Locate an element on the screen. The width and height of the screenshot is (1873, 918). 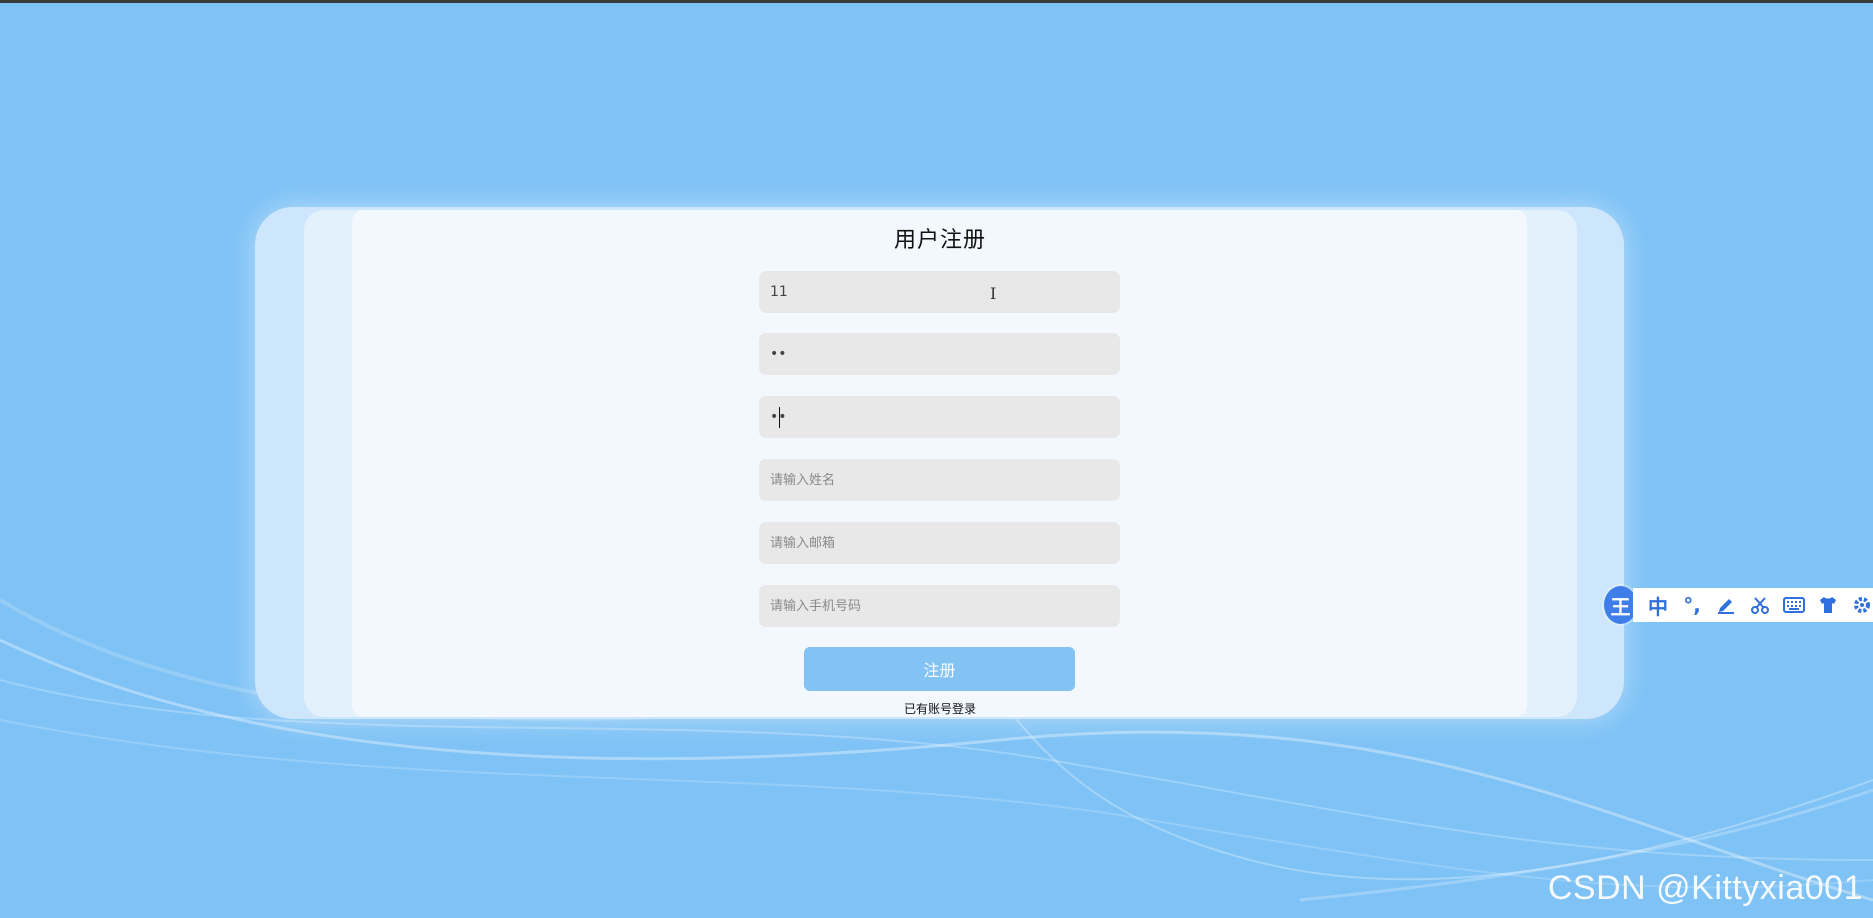
gear-icon is located at coordinates (1862, 605).